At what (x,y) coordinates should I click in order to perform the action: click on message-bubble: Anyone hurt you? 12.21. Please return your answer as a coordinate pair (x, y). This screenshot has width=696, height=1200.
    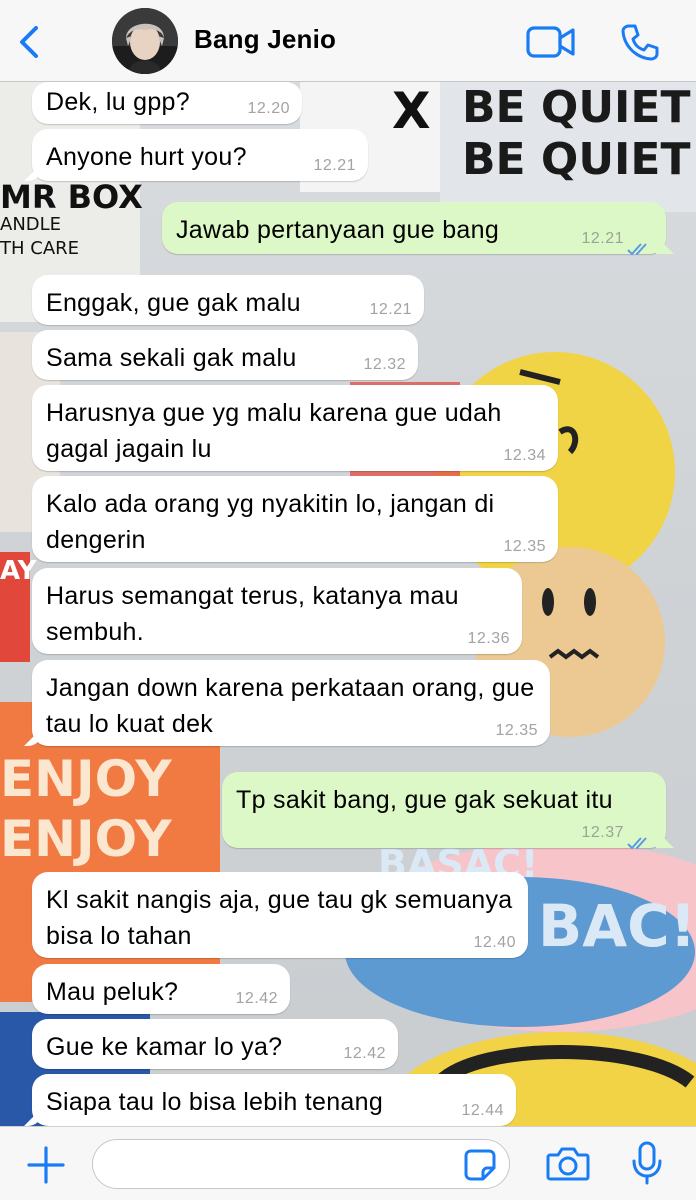
    Looking at the image, I should click on (200, 155).